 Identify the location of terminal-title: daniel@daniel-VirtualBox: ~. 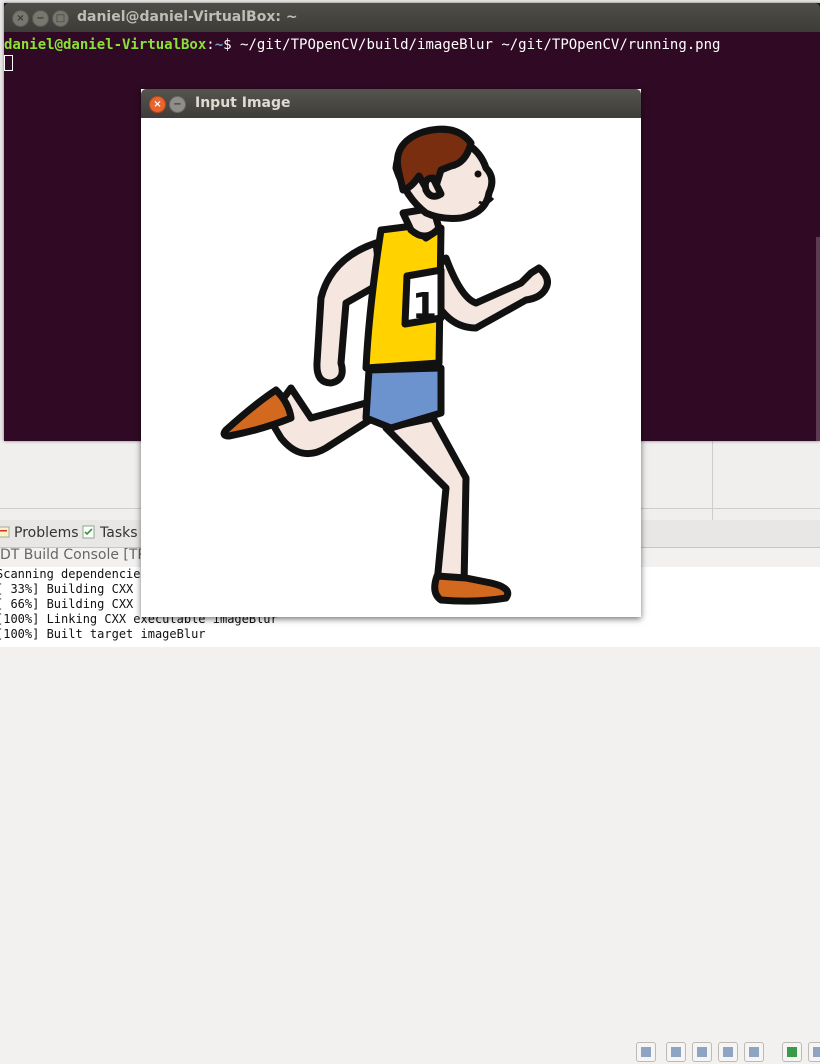
(187, 17).